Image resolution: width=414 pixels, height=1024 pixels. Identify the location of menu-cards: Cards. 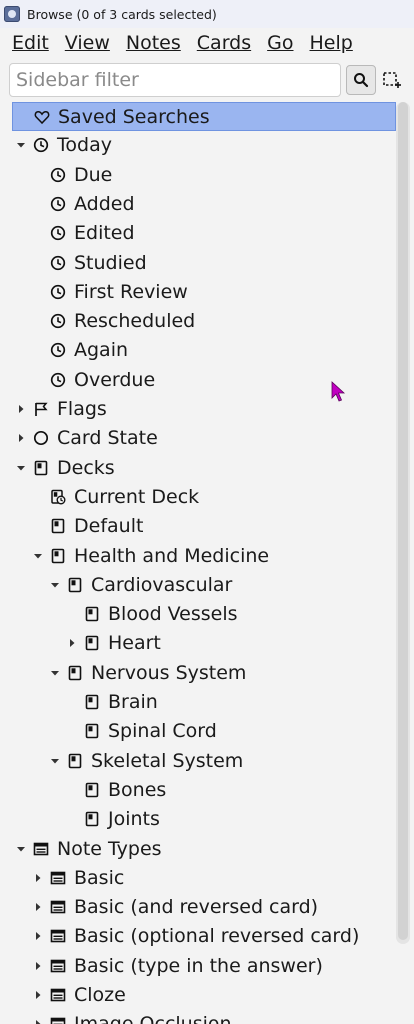
(224, 43).